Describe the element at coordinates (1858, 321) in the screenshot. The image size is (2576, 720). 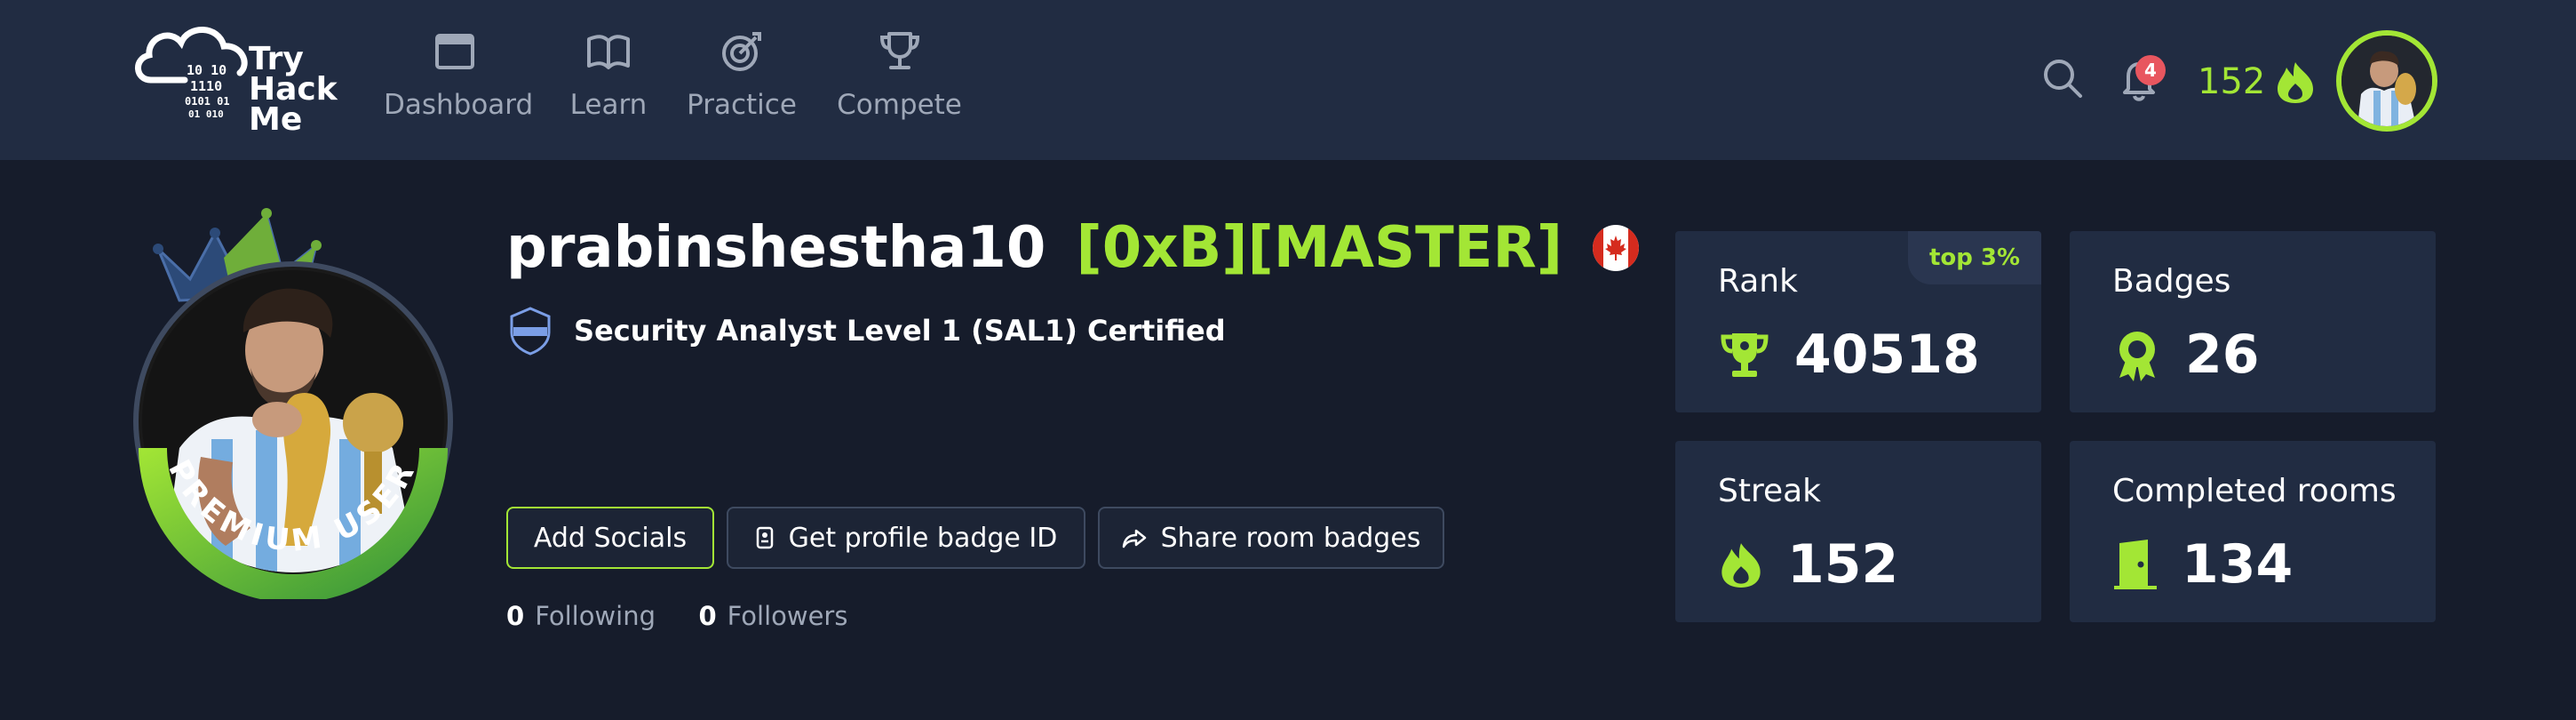
I see `rank-card: top 3% Rank 40518` at that location.